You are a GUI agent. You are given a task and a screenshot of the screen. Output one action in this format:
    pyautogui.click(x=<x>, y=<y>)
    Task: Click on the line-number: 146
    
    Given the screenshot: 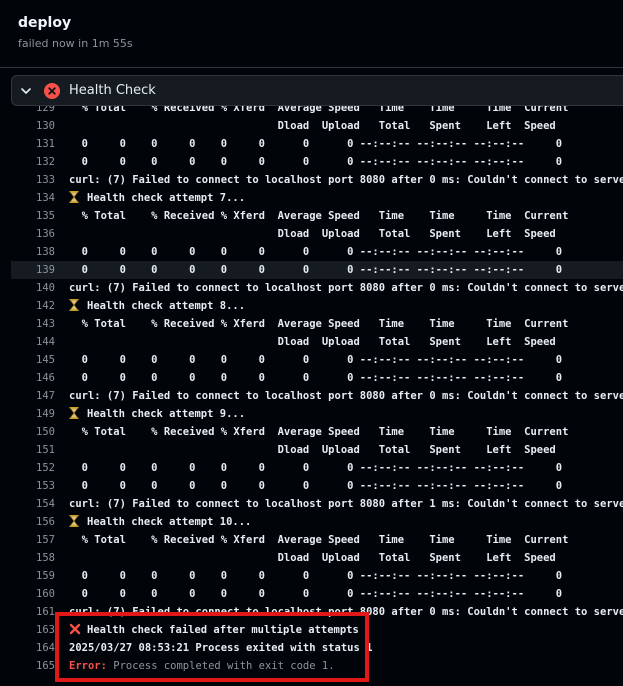 What is the action you would take?
    pyautogui.click(x=33, y=378)
    